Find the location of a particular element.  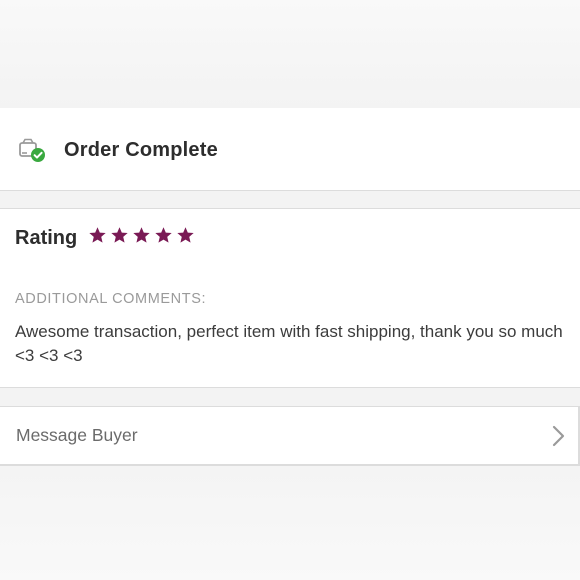

star-rating is located at coordinates (141, 235).